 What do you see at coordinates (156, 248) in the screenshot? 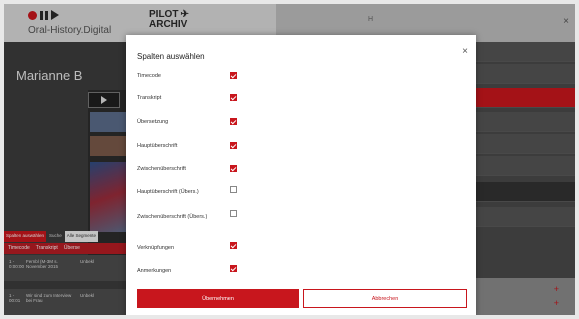
I see `option-label-links: Verknüpfungen` at bounding box center [156, 248].